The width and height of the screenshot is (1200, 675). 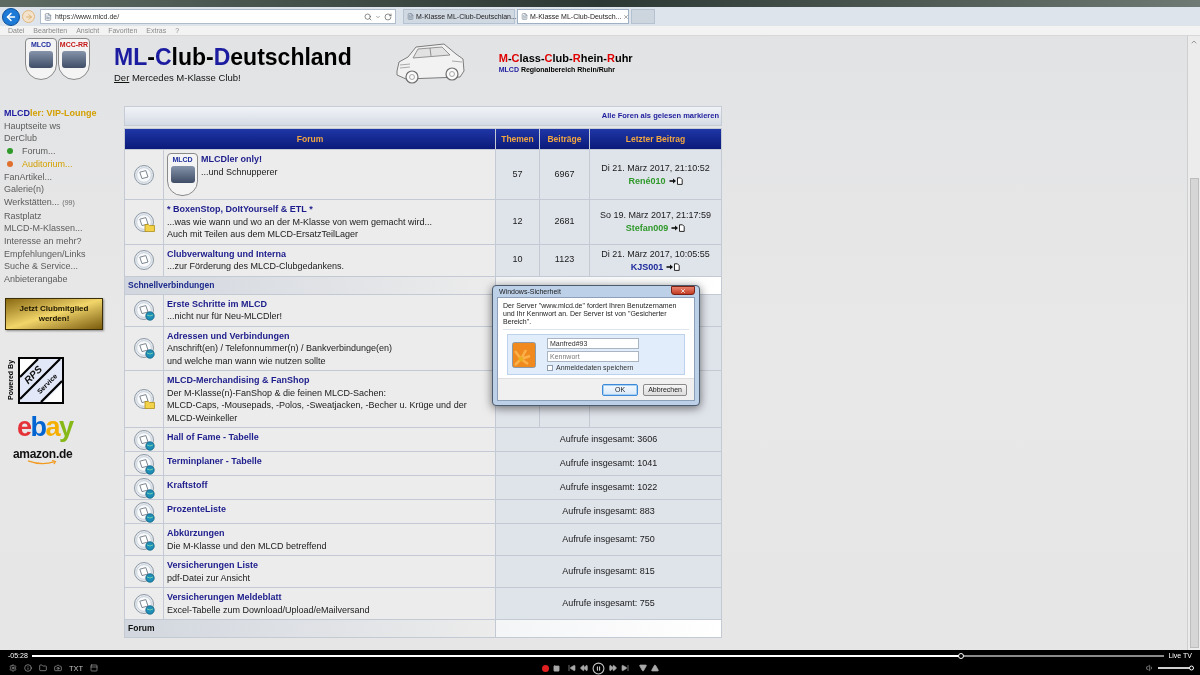 What do you see at coordinates (1150, 668) in the screenshot?
I see `volume-icon` at bounding box center [1150, 668].